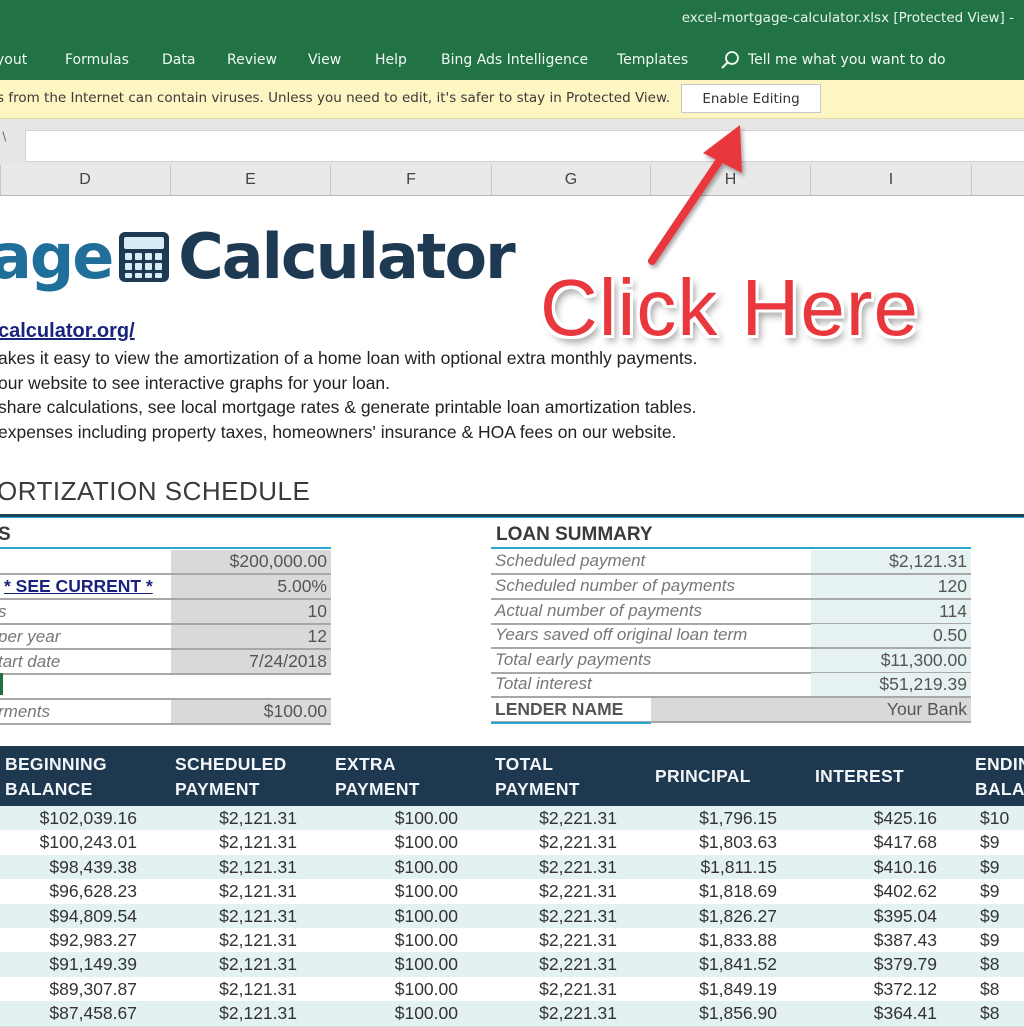  What do you see at coordinates (738, 940) in the screenshot?
I see `cell-principal: $1,833.88` at bounding box center [738, 940].